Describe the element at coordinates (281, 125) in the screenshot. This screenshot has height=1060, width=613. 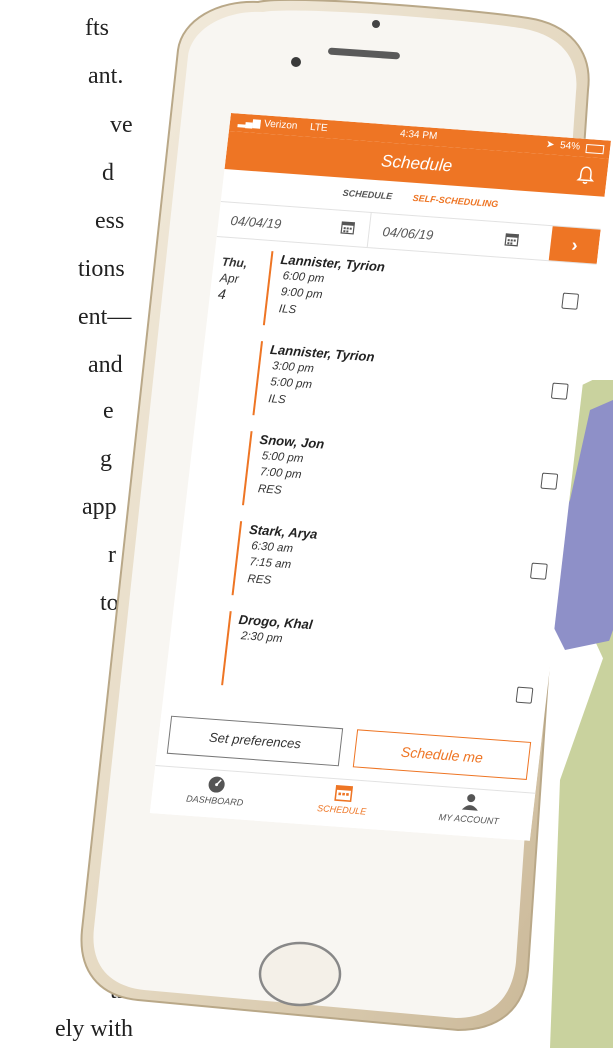
I see `carrier-label: Verizon` at that location.